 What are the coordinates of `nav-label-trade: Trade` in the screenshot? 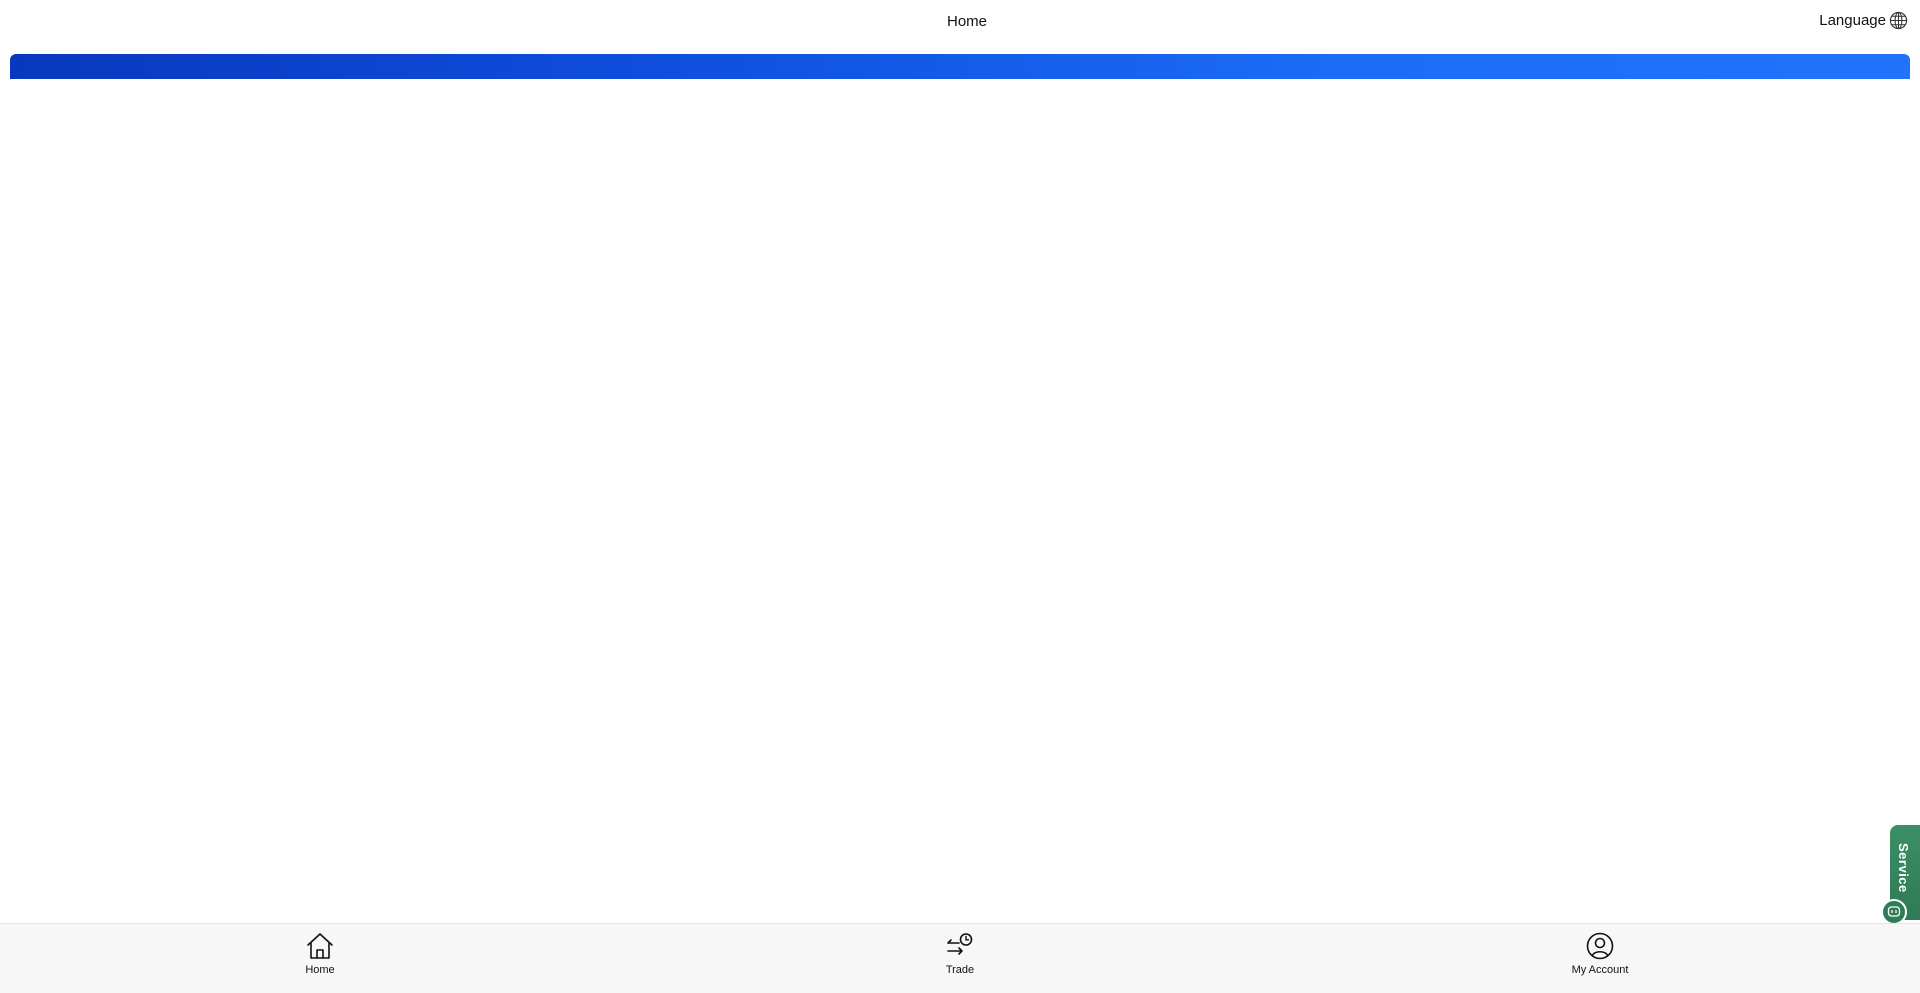 It's located at (960, 970).